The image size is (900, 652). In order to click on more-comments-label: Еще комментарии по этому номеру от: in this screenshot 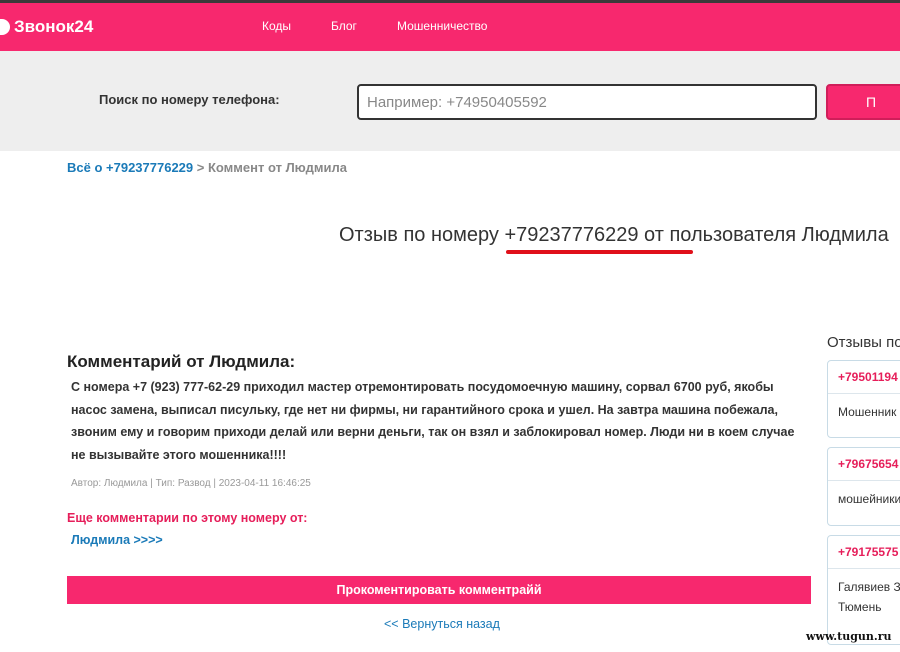, I will do `click(187, 518)`.